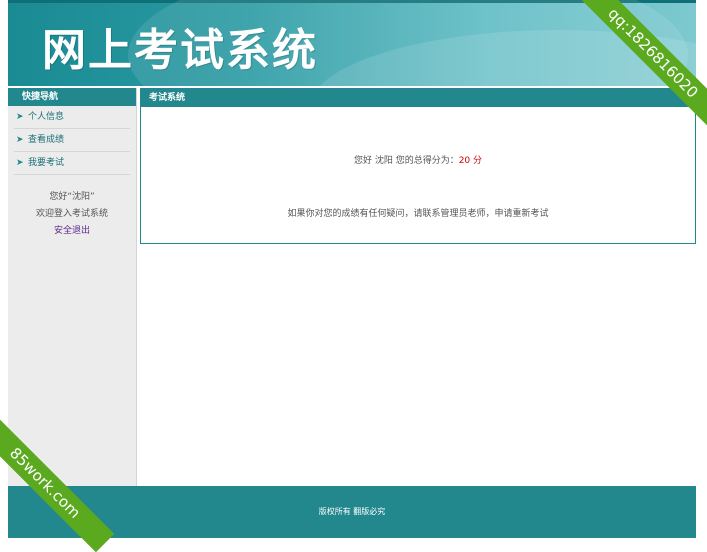 Image resolution: width=707 pixels, height=552 pixels. I want to click on user-greeting: 您好“沈阳”, so click(72, 197).